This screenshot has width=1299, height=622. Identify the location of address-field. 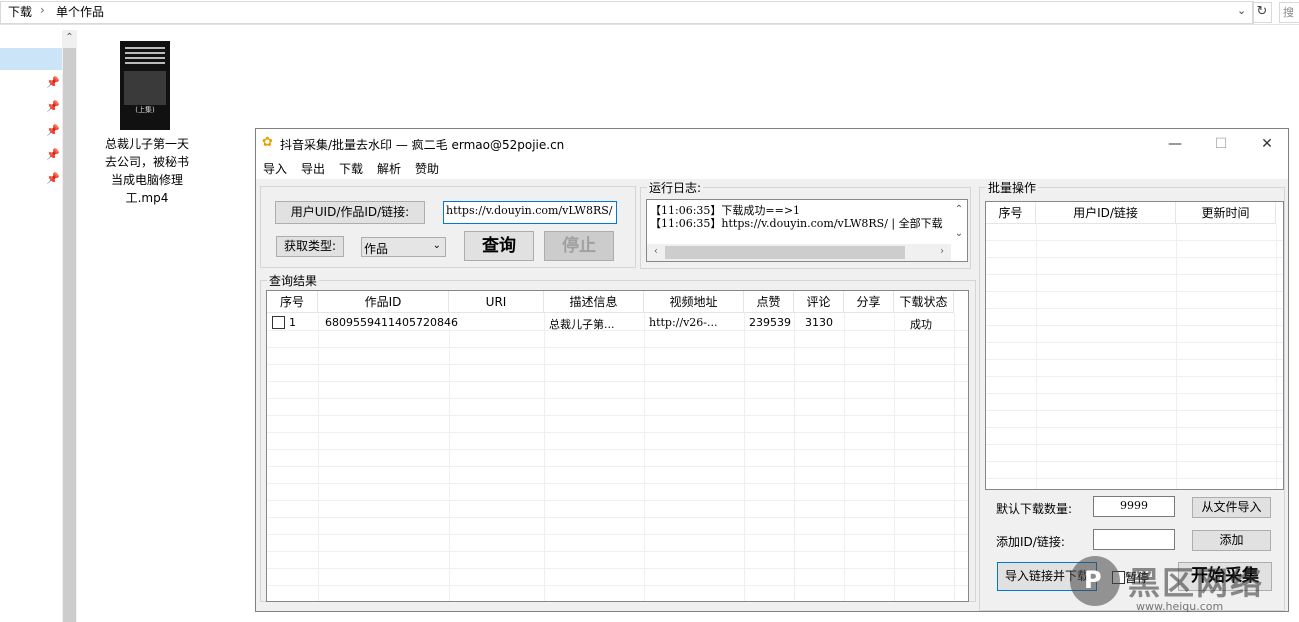
(627, 12).